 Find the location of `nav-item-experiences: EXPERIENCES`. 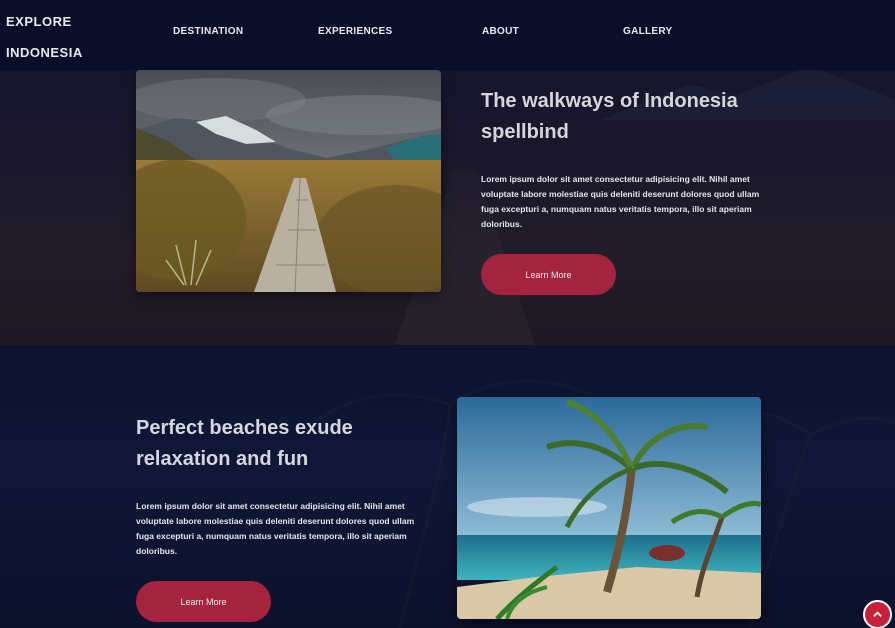

nav-item-experiences: EXPERIENCES is located at coordinates (355, 31).